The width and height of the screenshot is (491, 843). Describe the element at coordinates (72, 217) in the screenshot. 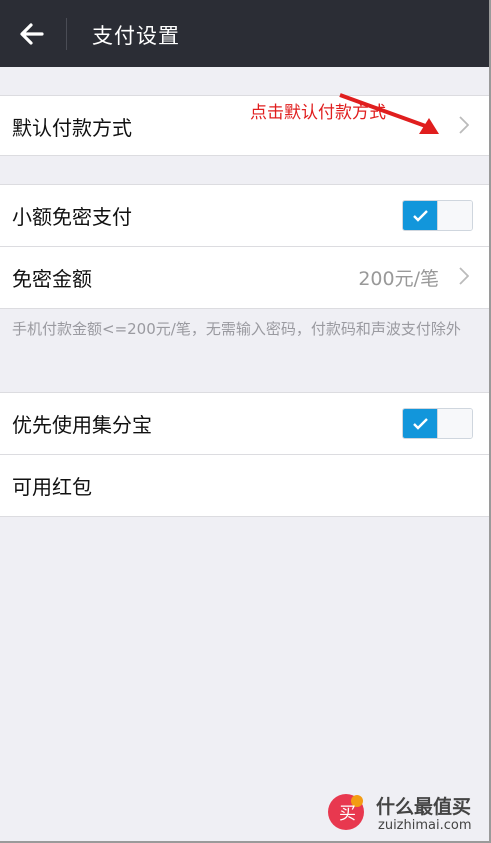

I see `small-free-payment-label: 小额免密支付` at that location.